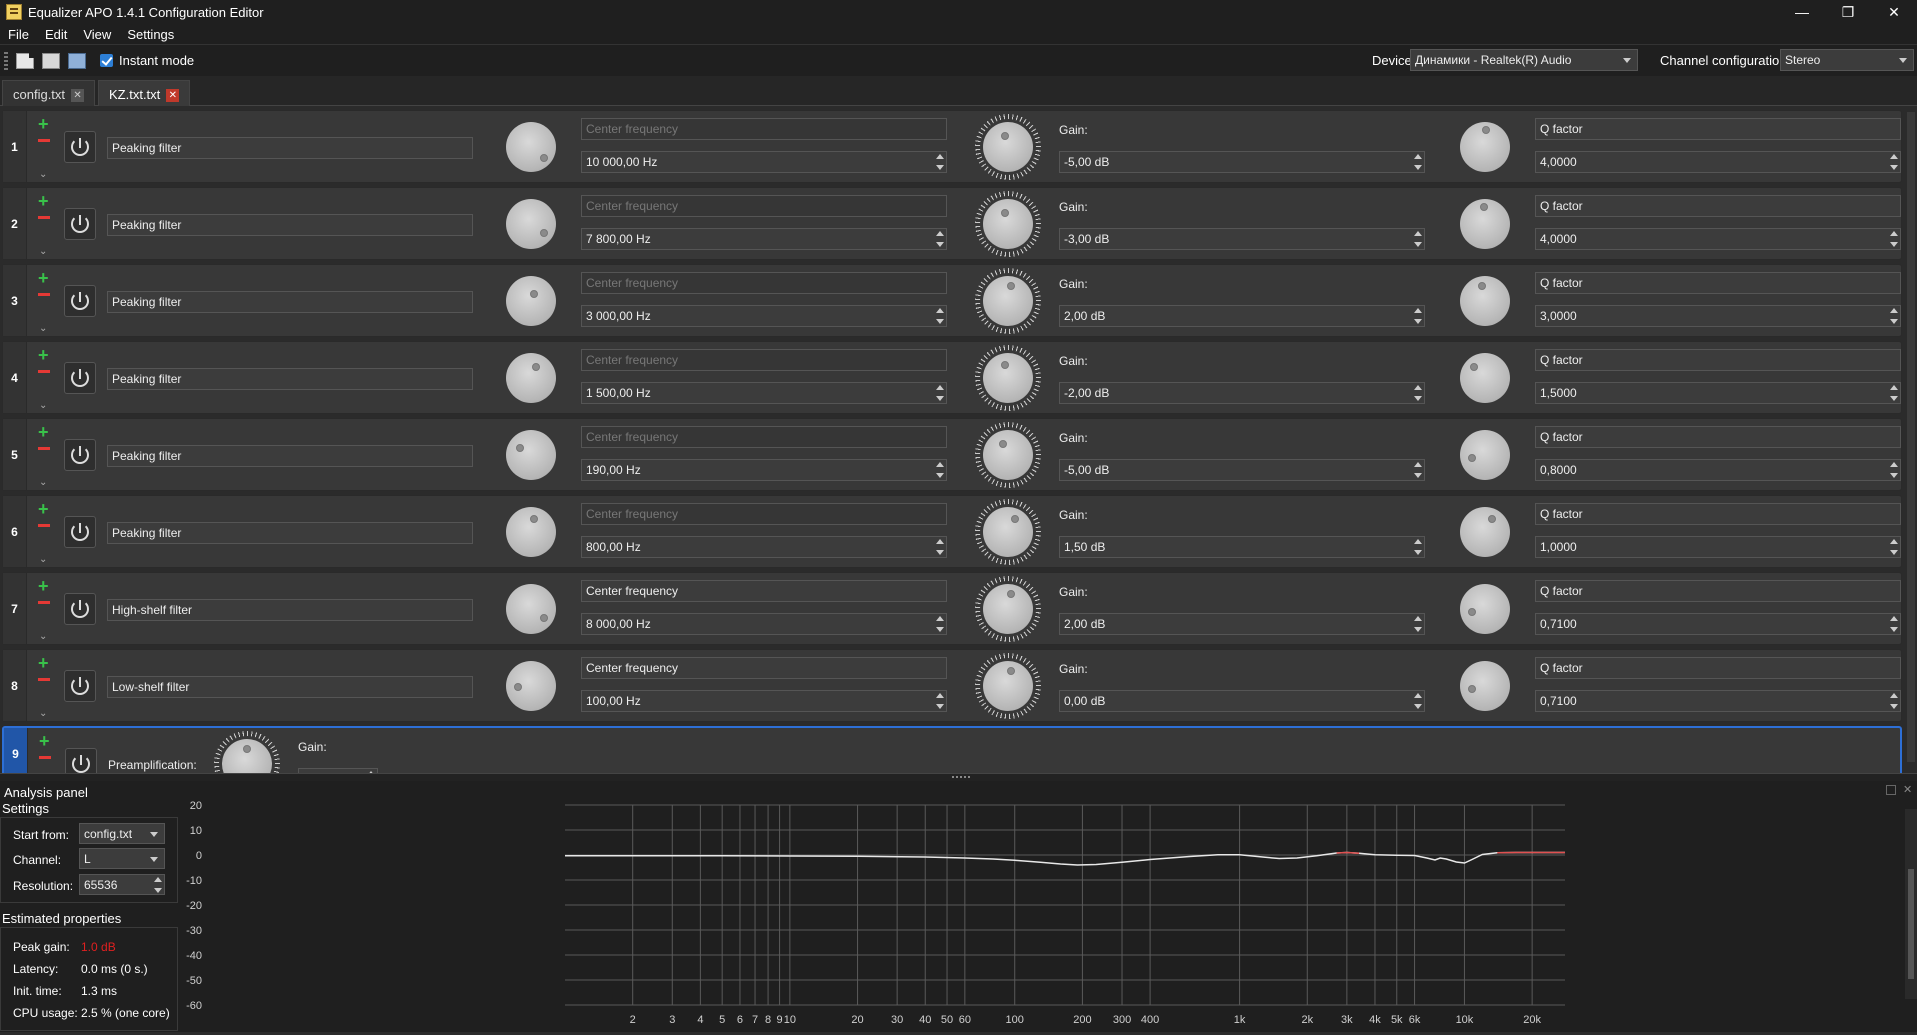 The width and height of the screenshot is (1917, 1035). I want to click on channel-config-select: Stereo, so click(1847, 60).